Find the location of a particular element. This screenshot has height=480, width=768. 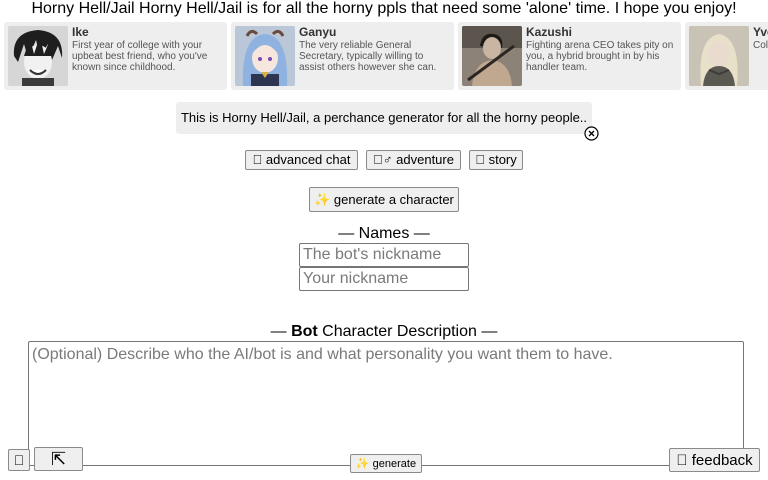

generate-character-button: ✨ generate a character is located at coordinates (384, 199).